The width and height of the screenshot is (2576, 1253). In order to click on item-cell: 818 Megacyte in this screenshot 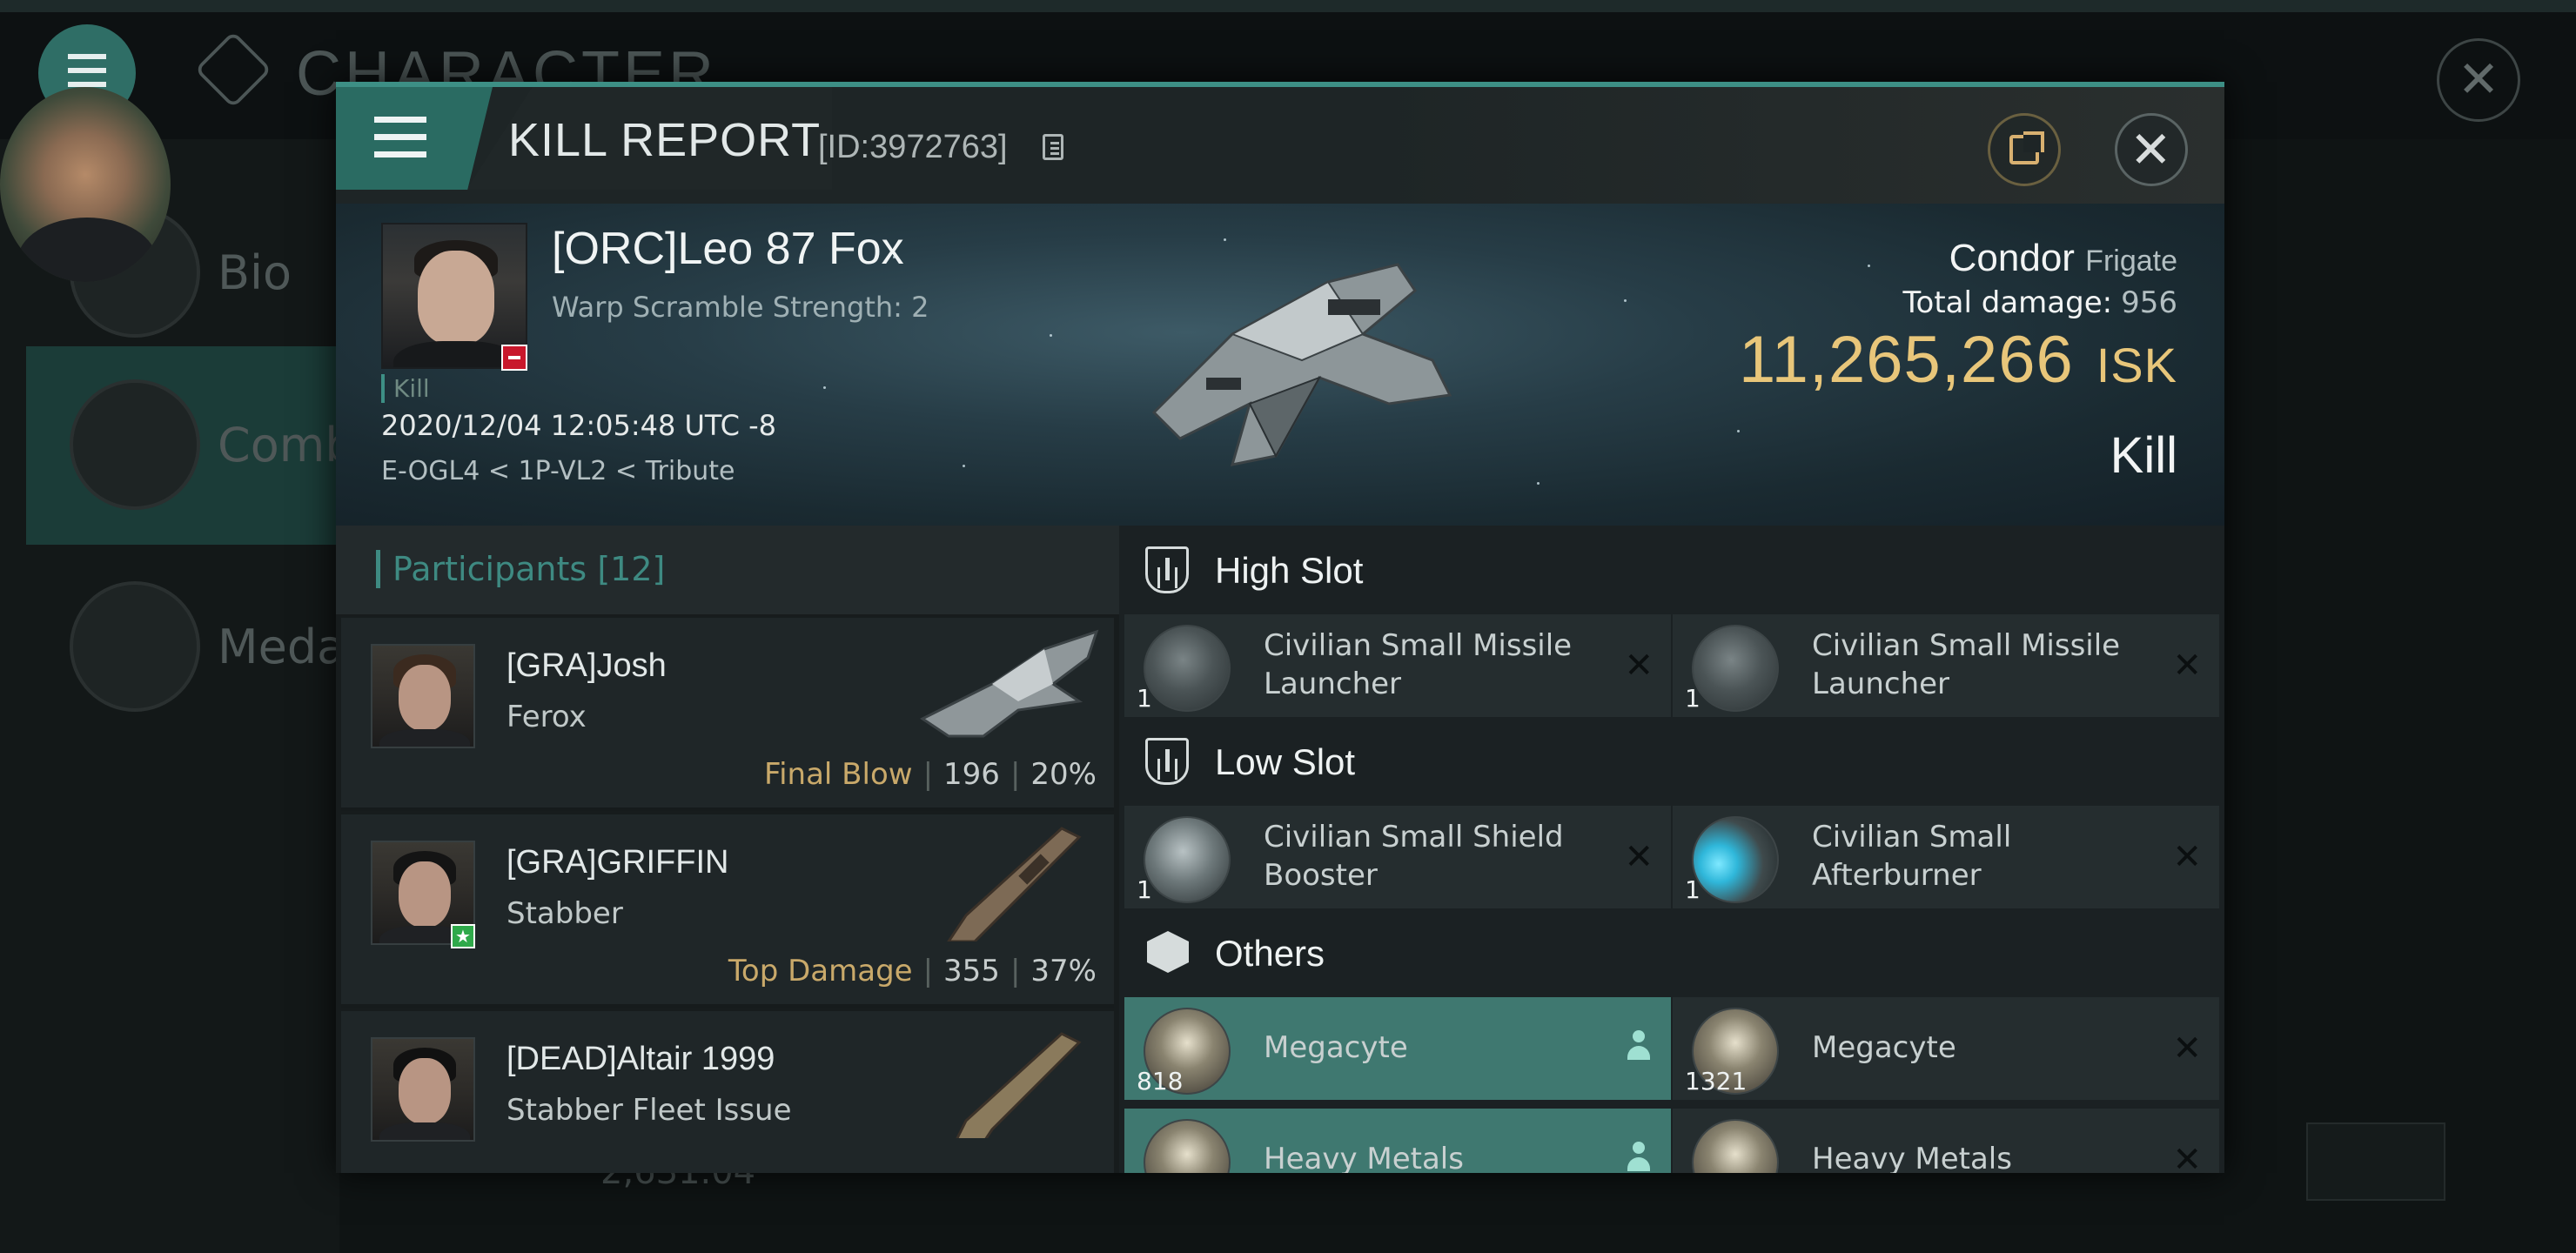, I will do `click(1398, 1048)`.